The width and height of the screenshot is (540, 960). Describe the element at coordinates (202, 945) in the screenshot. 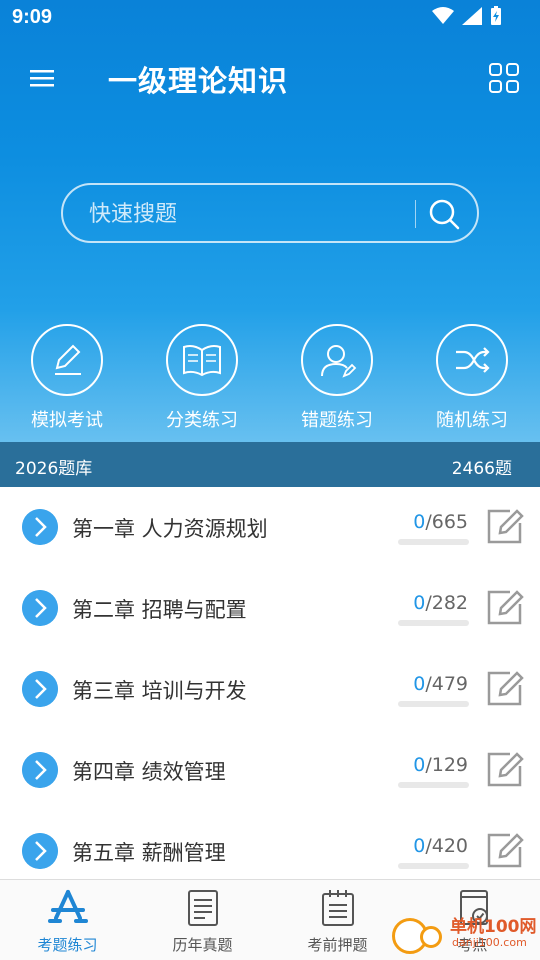

I see `tab-label: 历年真题` at that location.